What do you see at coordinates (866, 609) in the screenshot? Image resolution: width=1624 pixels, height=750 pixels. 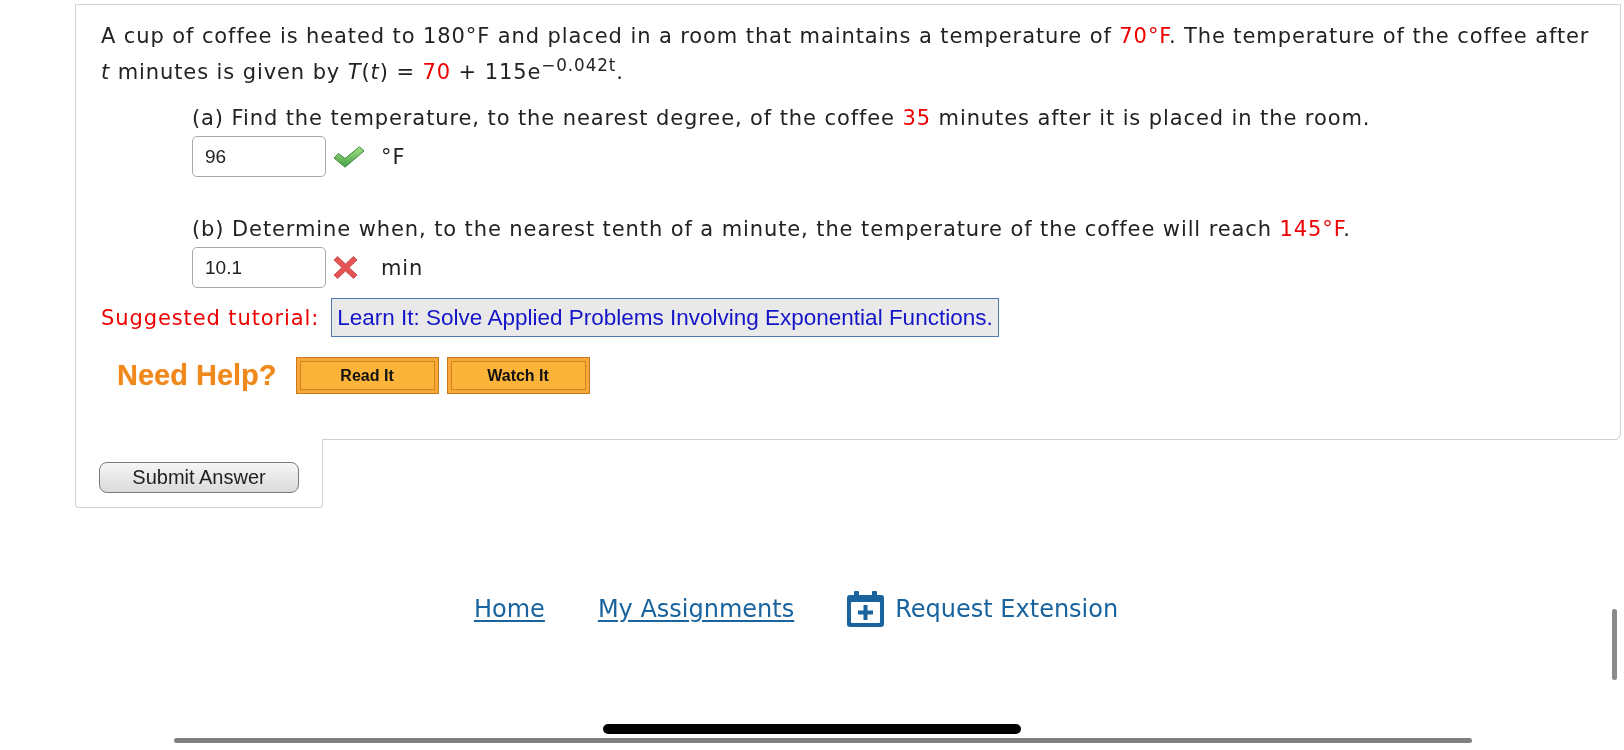 I see `calendar-plus-icon` at bounding box center [866, 609].